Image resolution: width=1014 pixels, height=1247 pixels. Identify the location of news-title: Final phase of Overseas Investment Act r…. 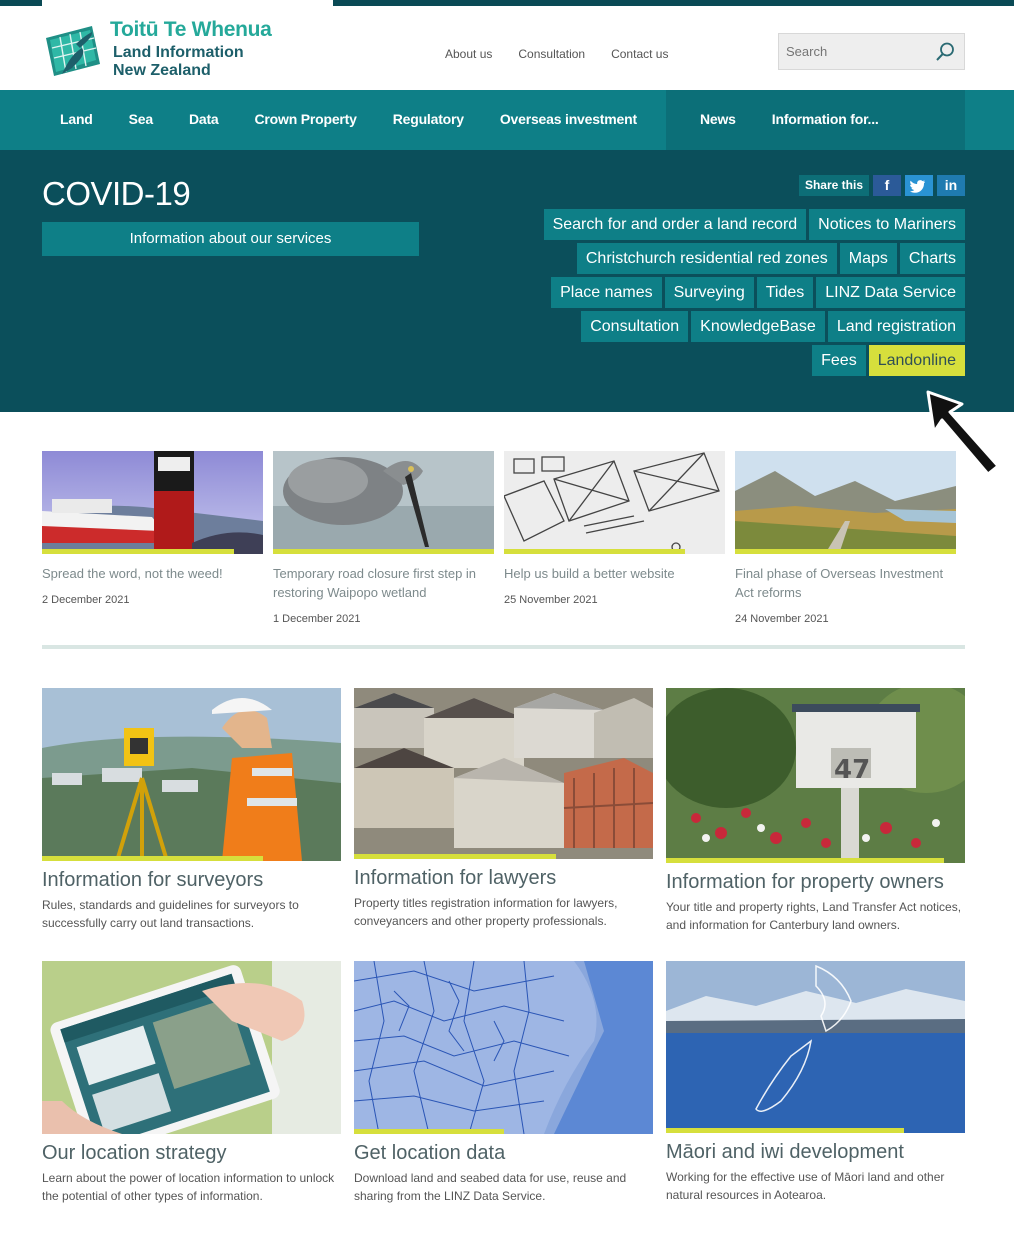
(839, 583).